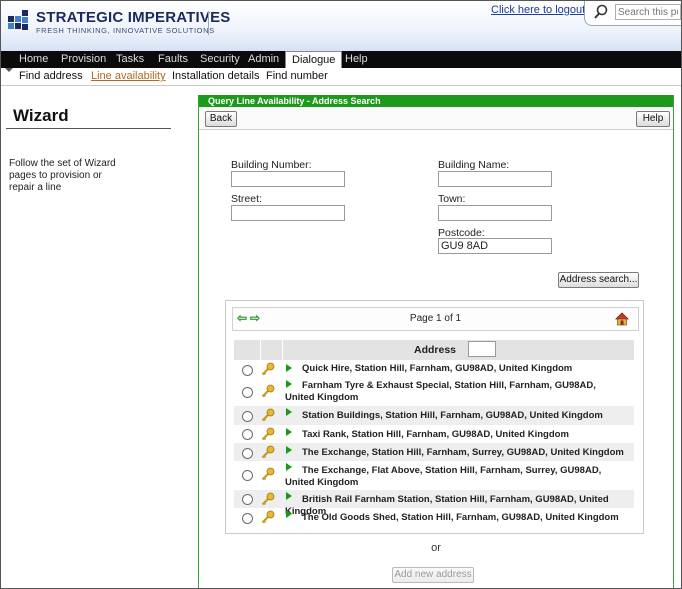 The height and width of the screenshot is (589, 682). Describe the element at coordinates (208, 23) in the screenshot. I see `header-divider` at that location.